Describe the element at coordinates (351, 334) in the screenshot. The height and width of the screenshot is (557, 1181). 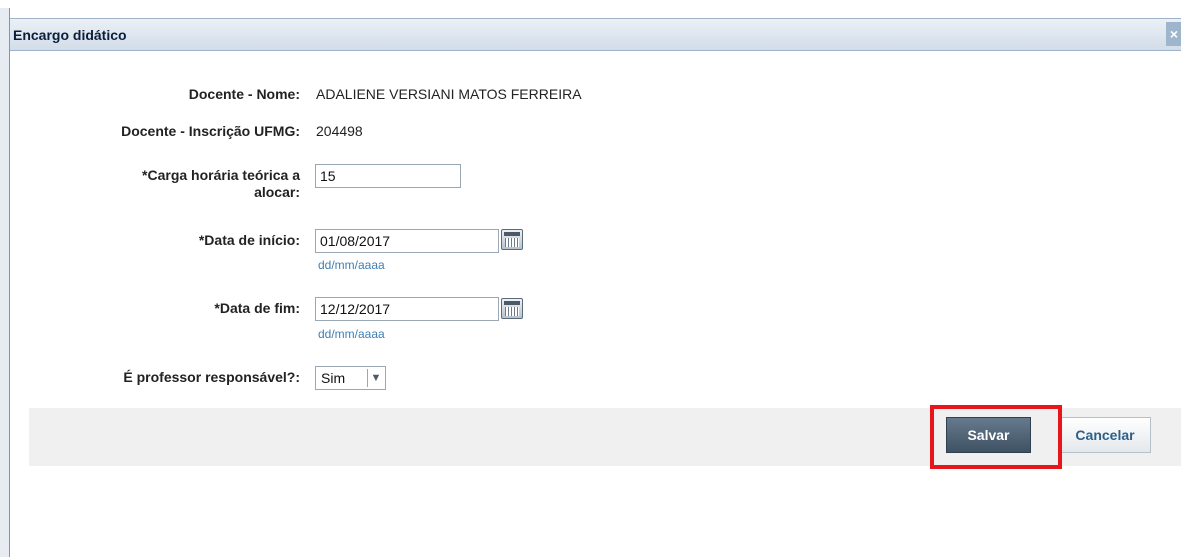
I see `data-fim-format-hint: dd/mm/aaaa` at that location.